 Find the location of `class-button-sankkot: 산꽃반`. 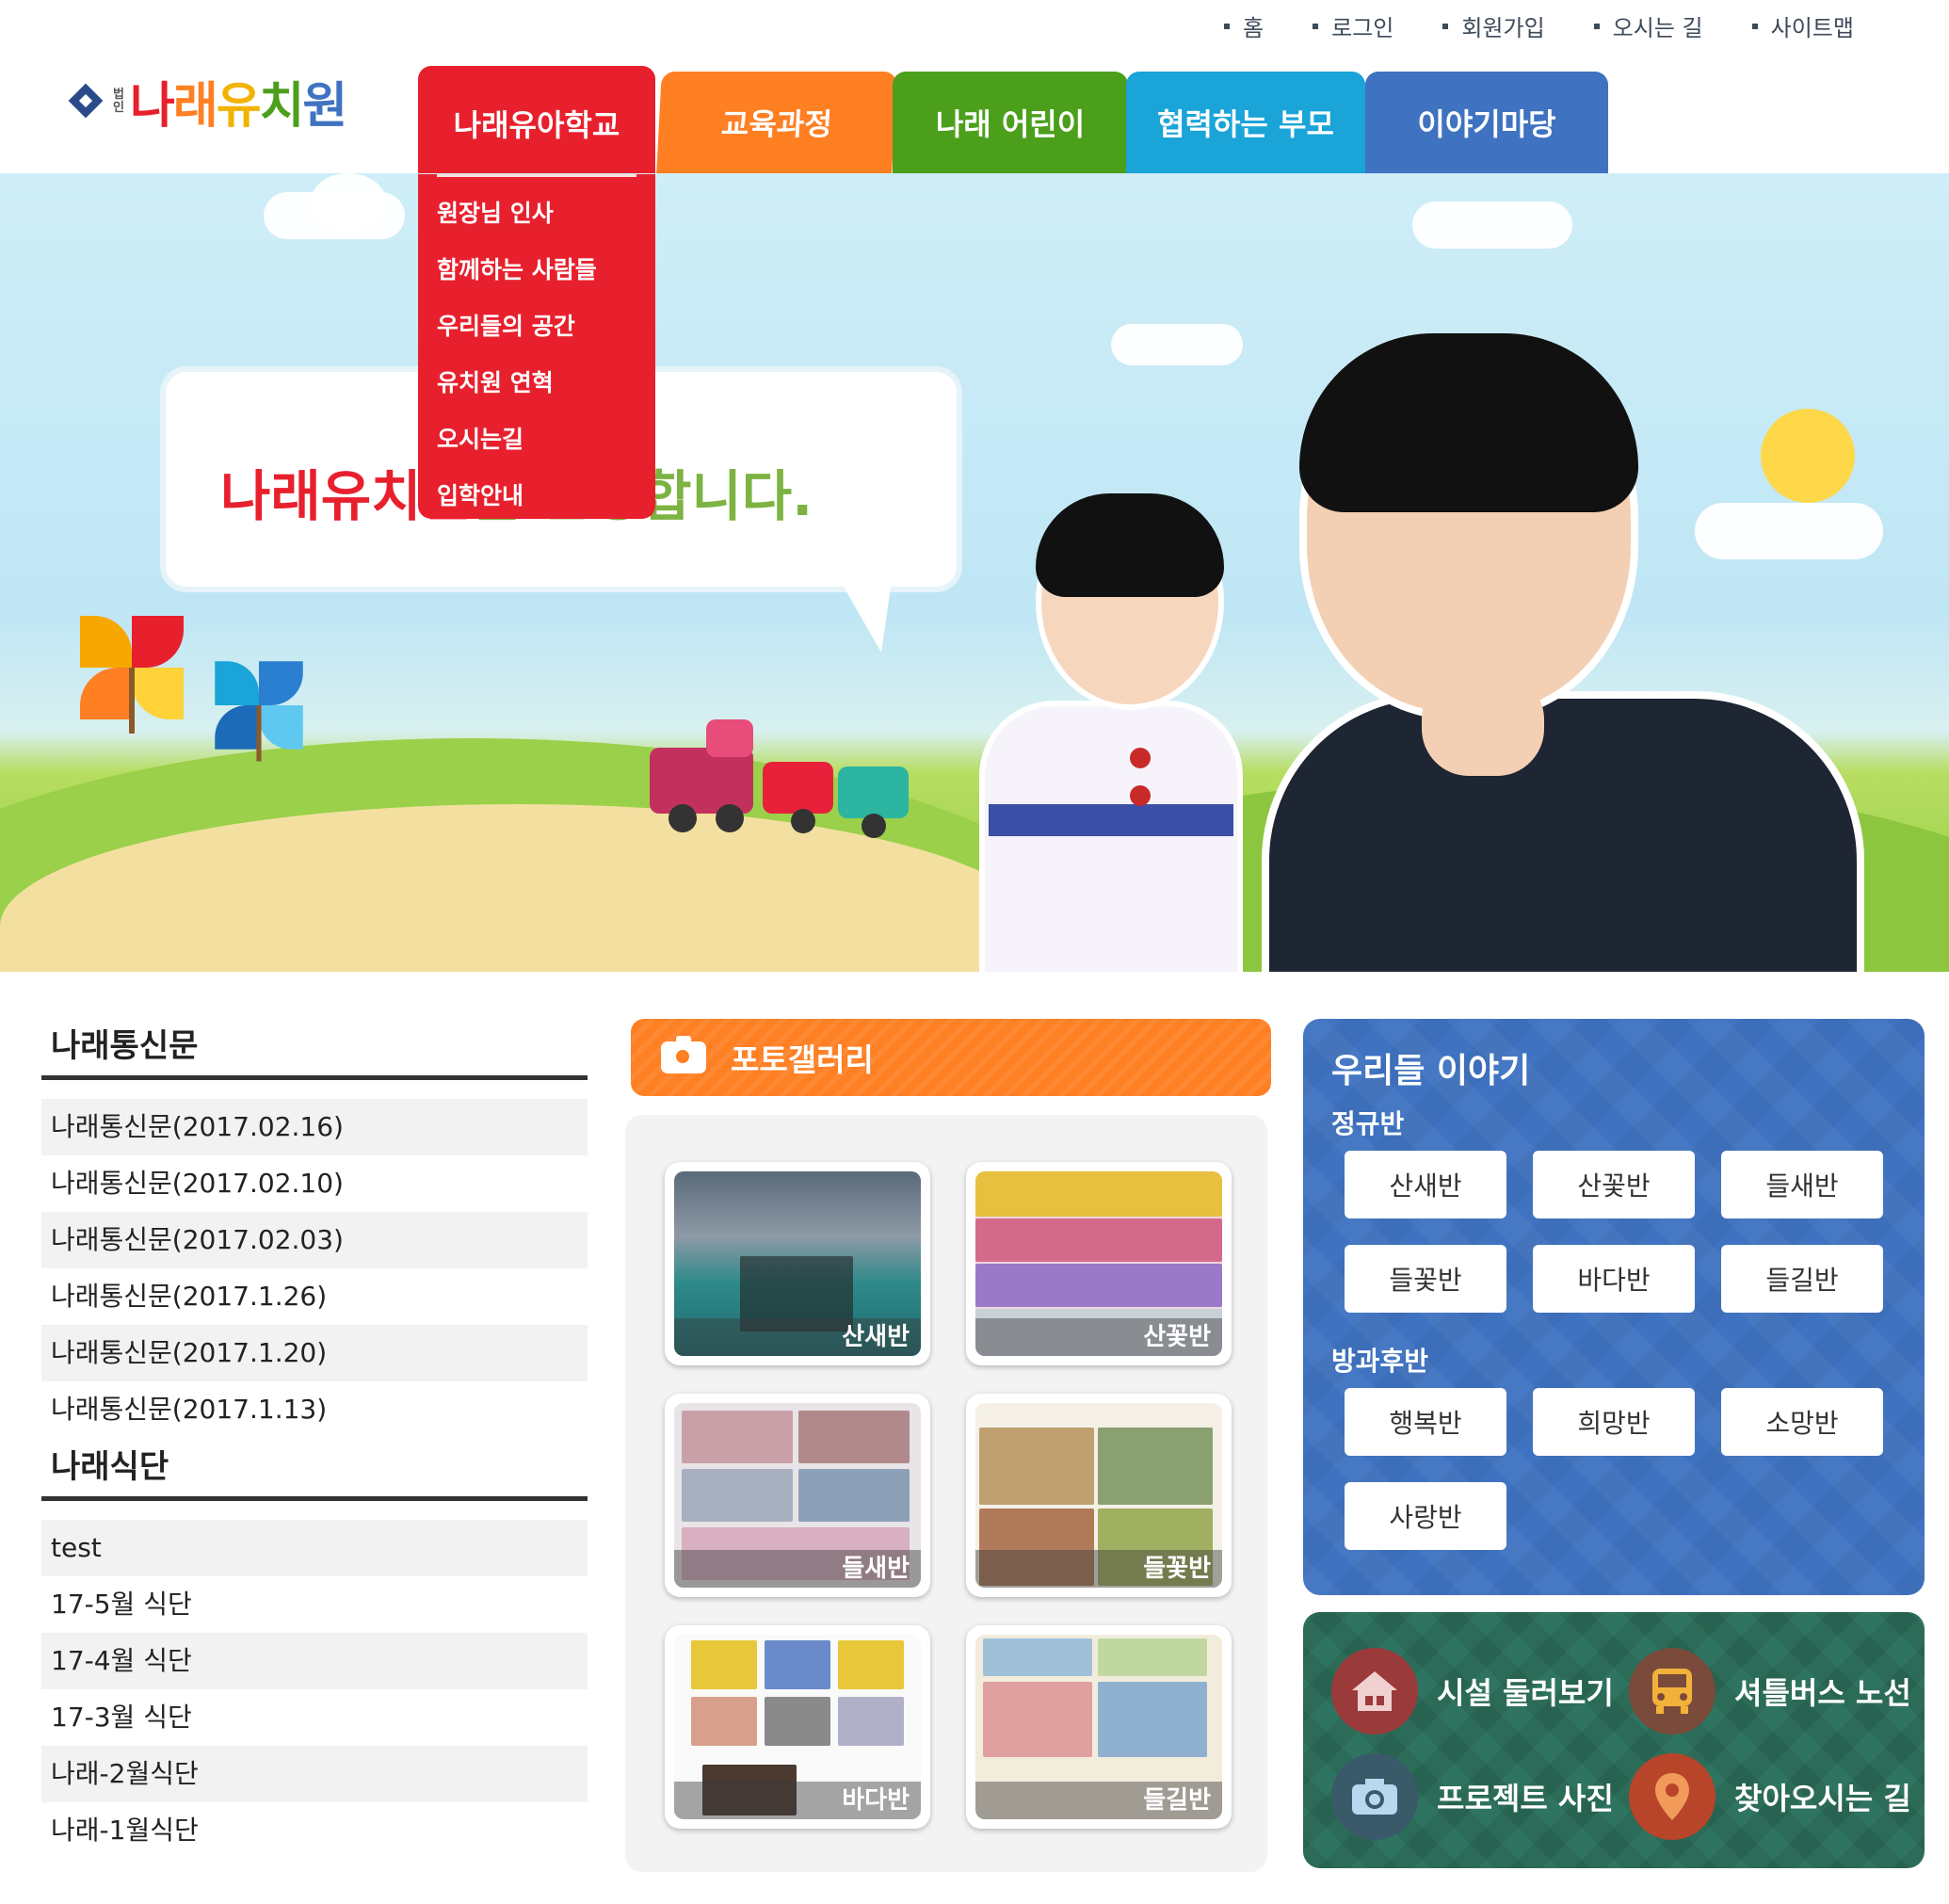

class-button-sankkot: 산꽃반 is located at coordinates (1614, 1184).